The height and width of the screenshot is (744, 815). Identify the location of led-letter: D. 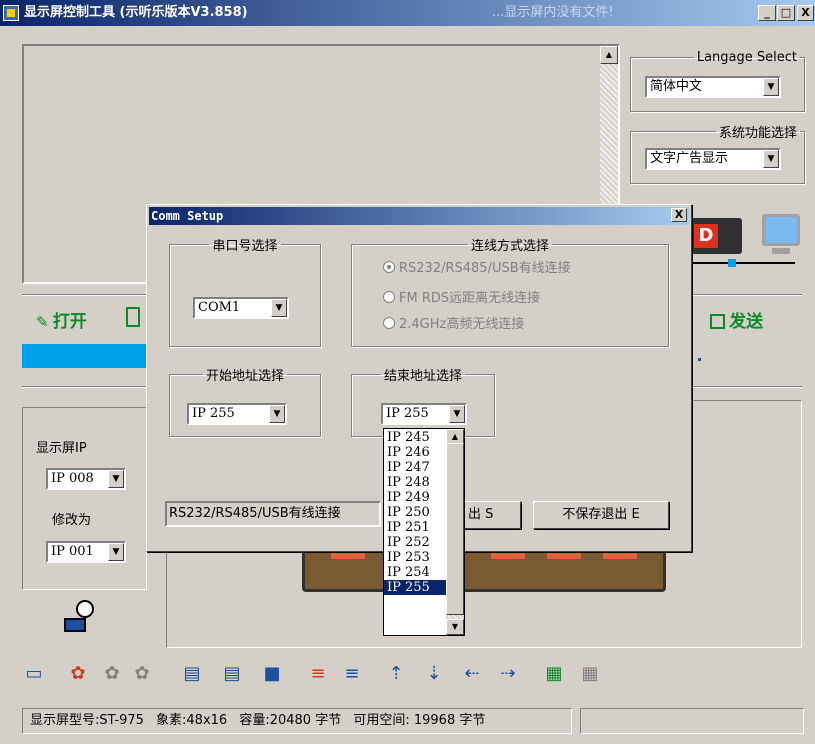
(706, 236).